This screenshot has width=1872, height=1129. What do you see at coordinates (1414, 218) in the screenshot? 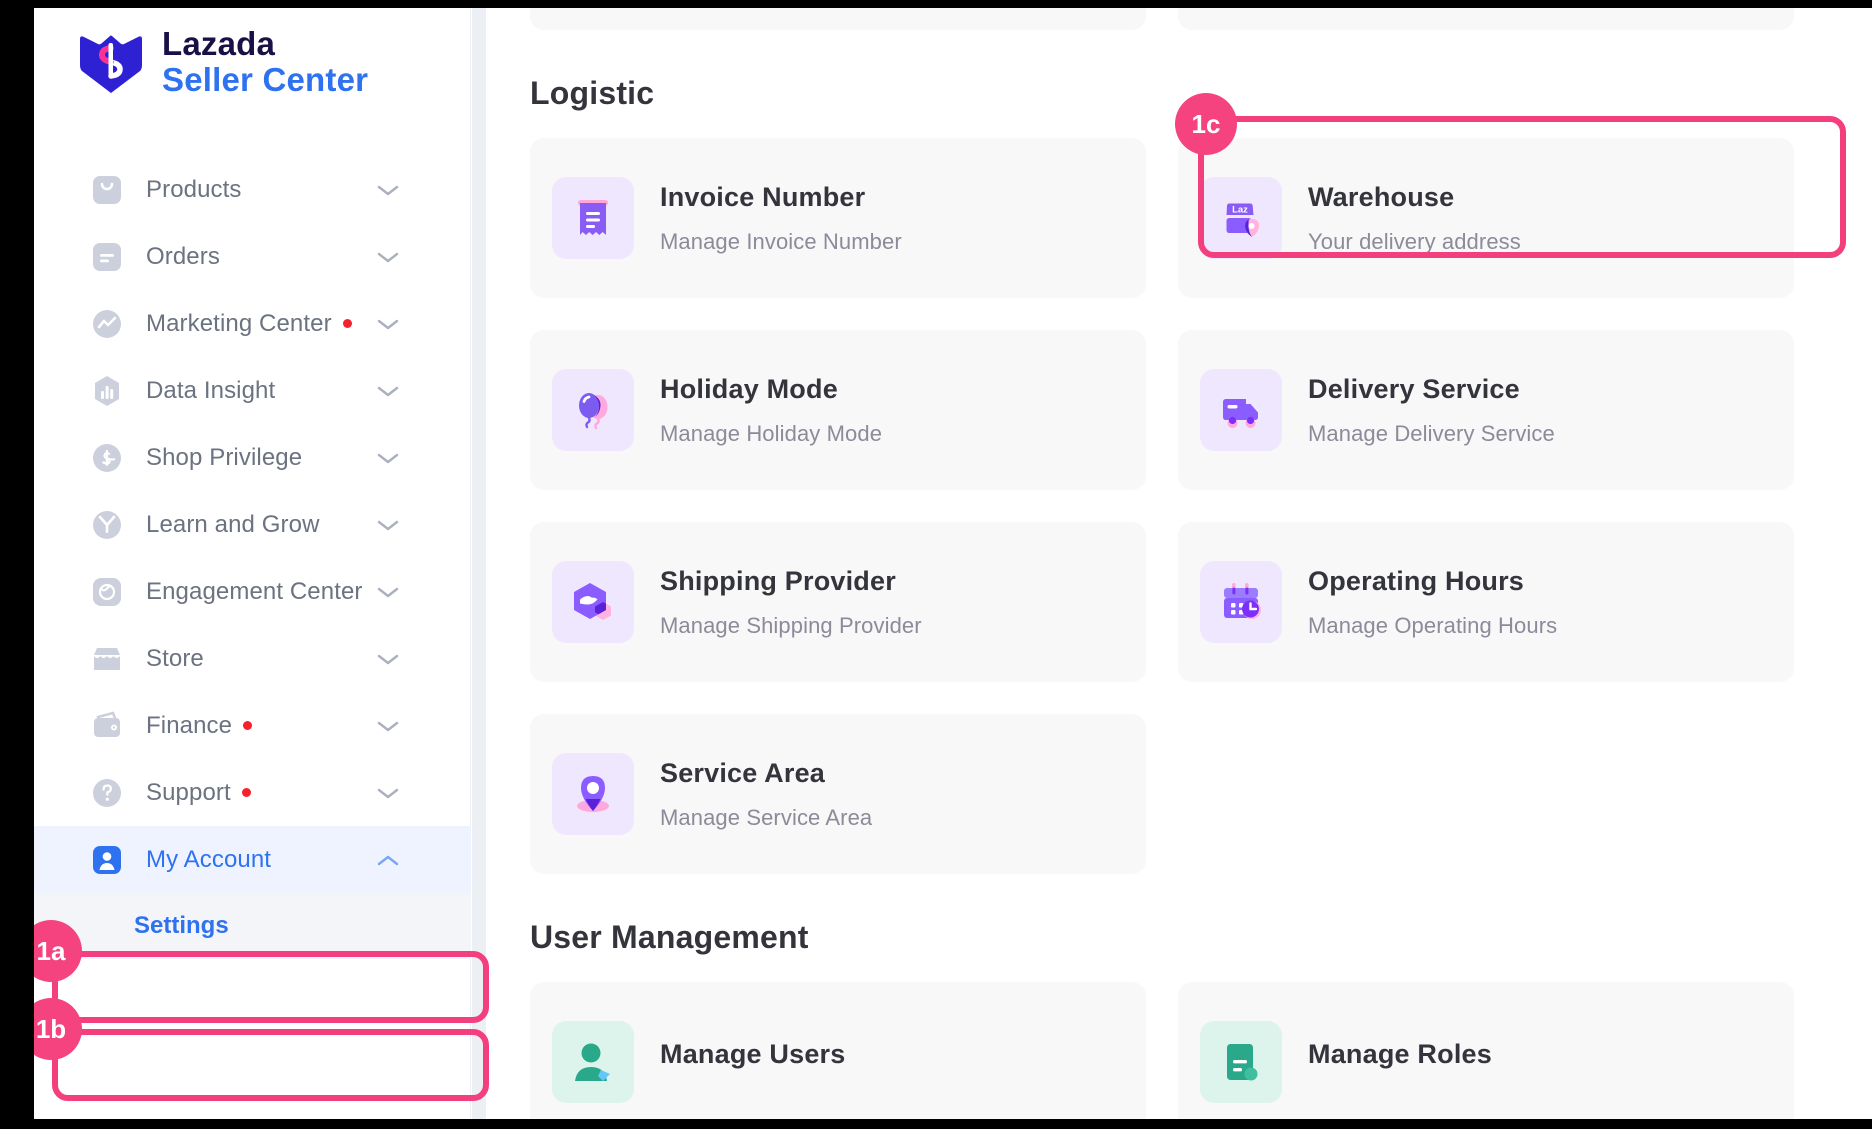
I see `card-text: Warehouse Your delivery address` at bounding box center [1414, 218].